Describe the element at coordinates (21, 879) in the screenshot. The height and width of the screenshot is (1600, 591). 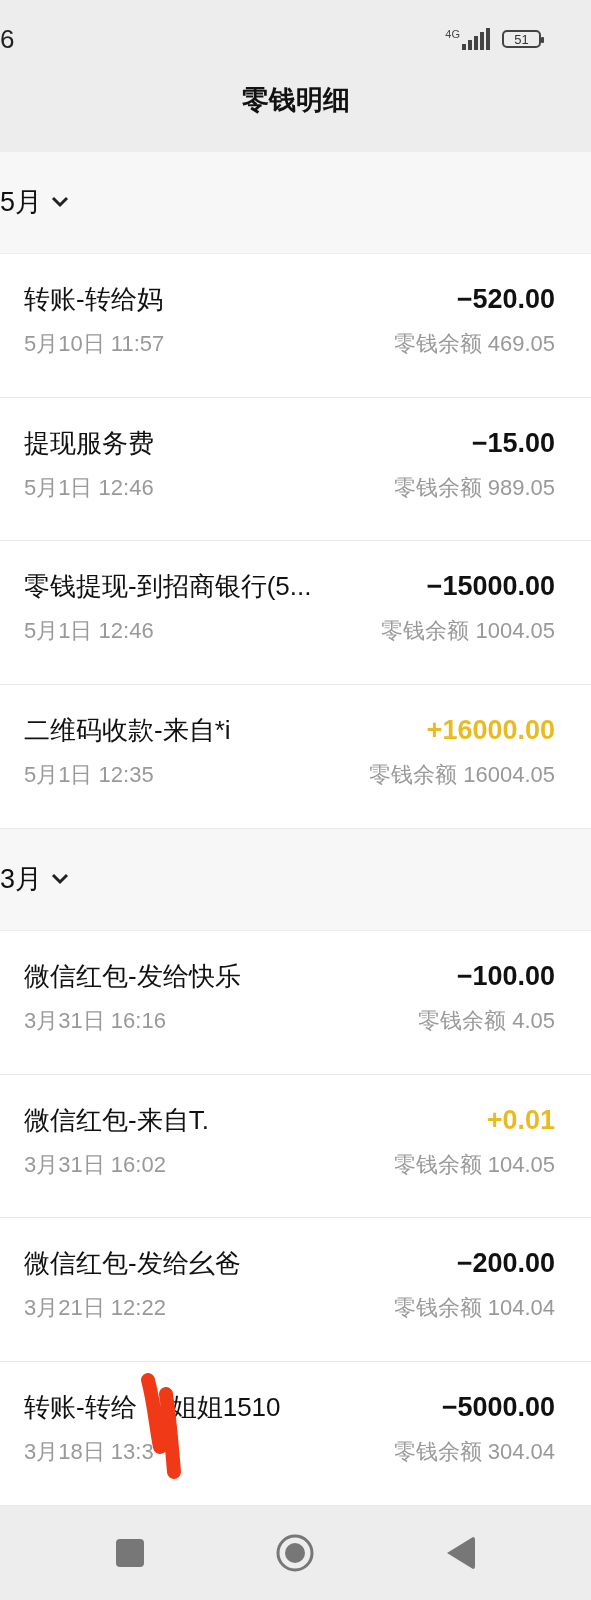
I see `month-label: 3月` at that location.